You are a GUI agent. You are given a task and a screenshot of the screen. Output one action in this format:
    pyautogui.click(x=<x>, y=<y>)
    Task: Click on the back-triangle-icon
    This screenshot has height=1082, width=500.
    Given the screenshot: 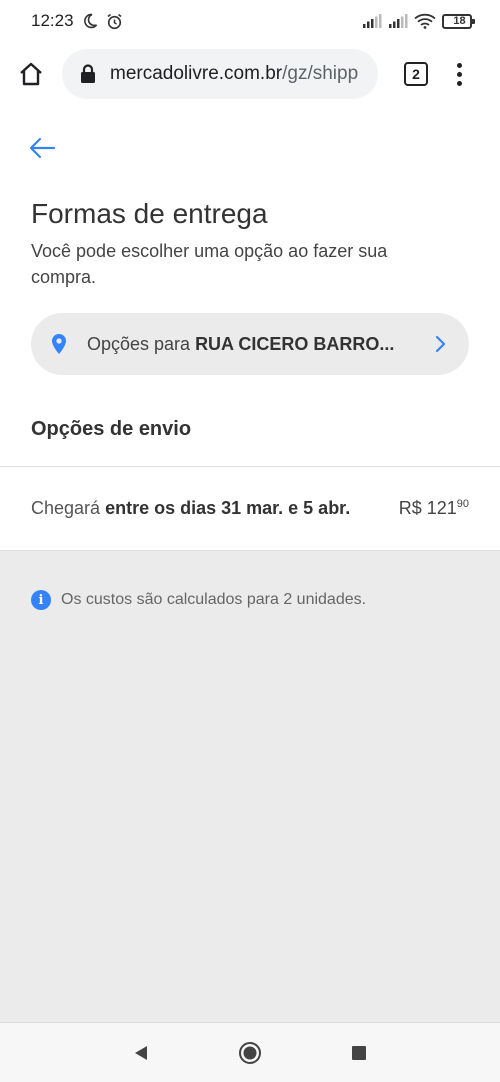 What is the action you would take?
    pyautogui.click(x=141, y=1052)
    